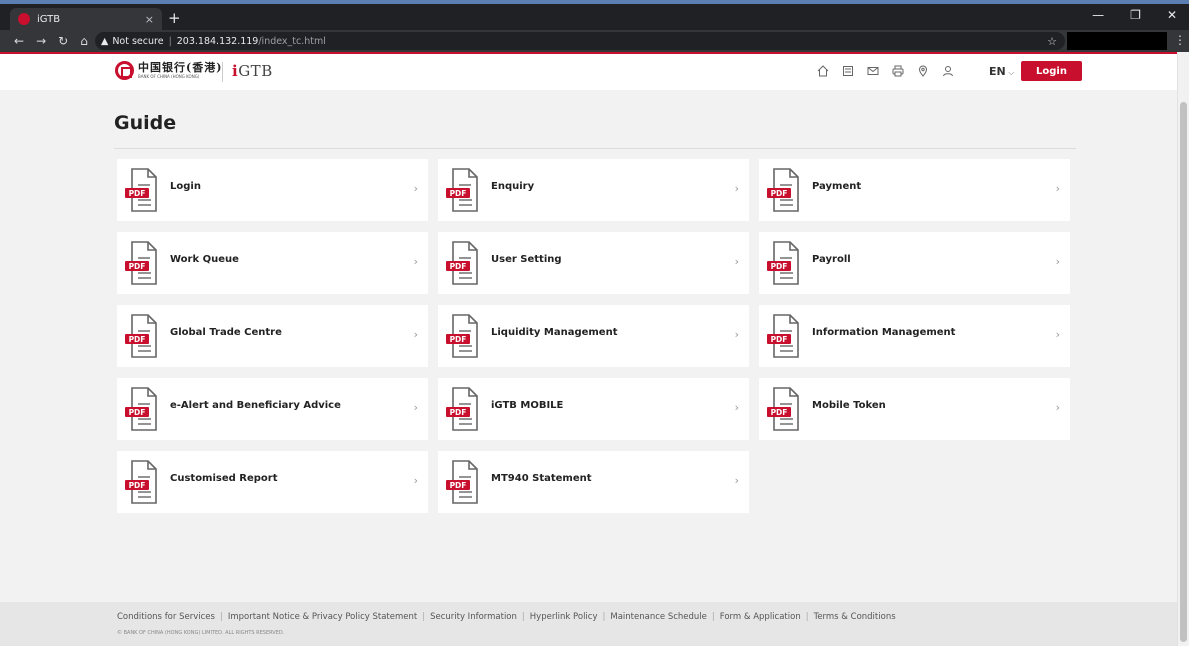  I want to click on window-controls: — ❐ ✕, so click(1134, 15).